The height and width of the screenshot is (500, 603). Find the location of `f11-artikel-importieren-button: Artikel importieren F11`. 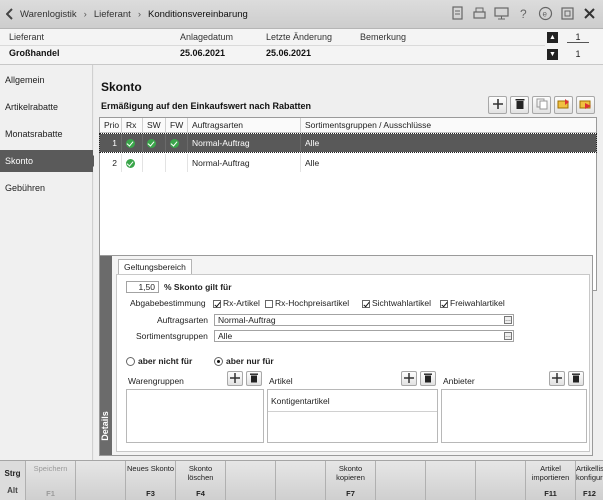

f11-artikel-importieren-button: Artikel importieren F11 is located at coordinates (551, 480).